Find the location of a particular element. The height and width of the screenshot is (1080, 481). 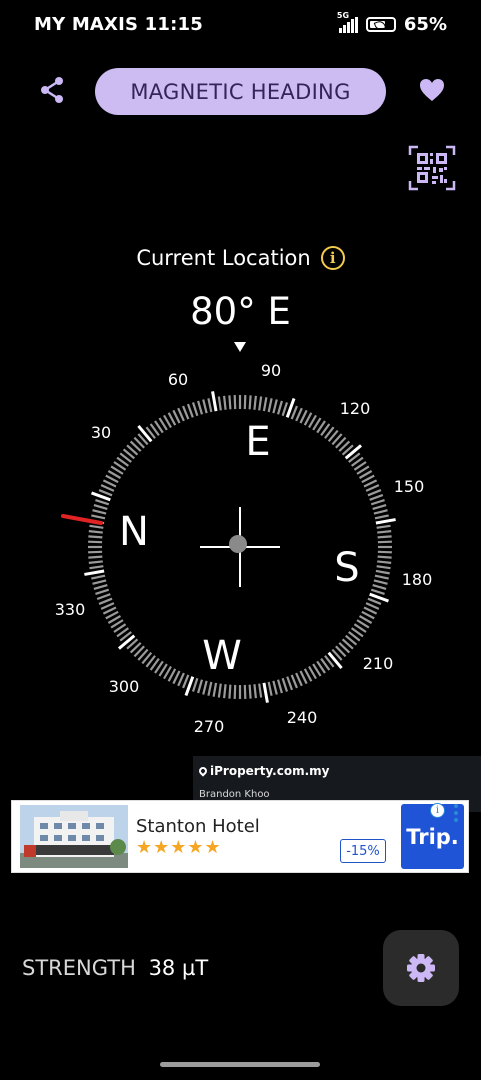

network-type: 5G is located at coordinates (343, 15).